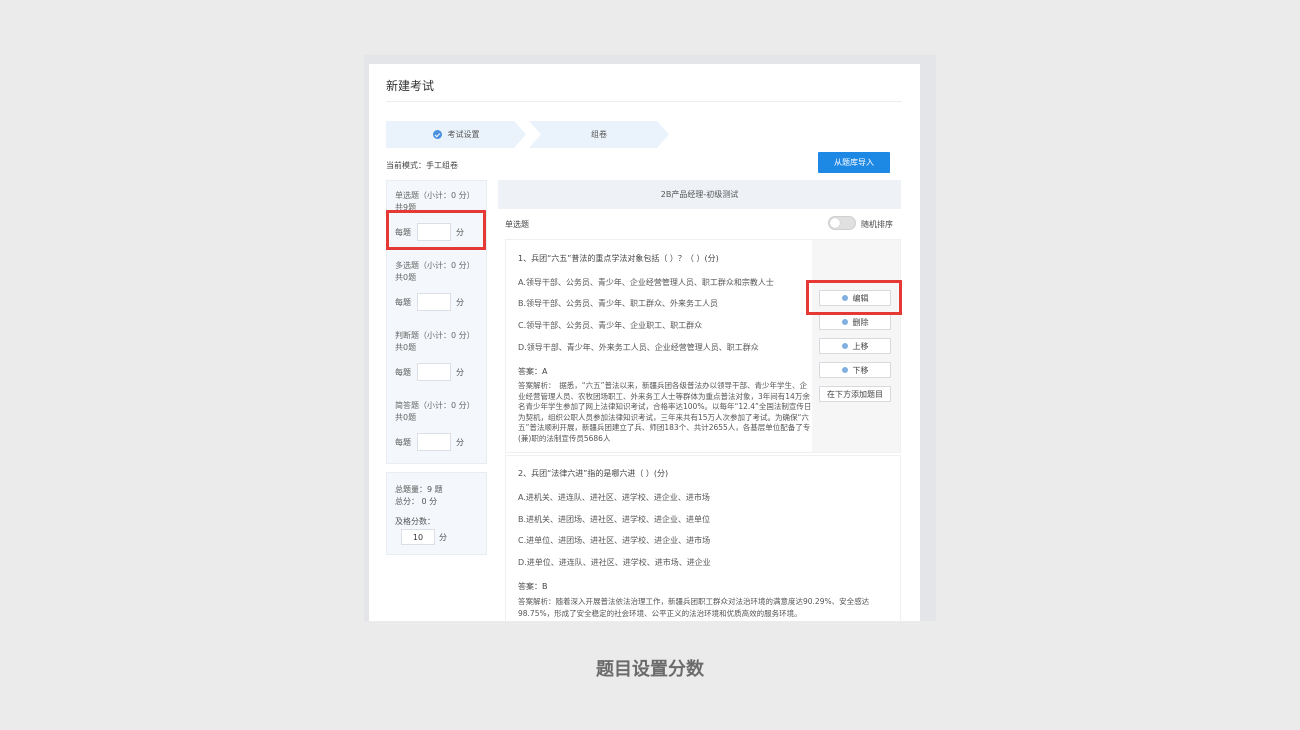  I want to click on pass-score-unit: 分, so click(443, 537).